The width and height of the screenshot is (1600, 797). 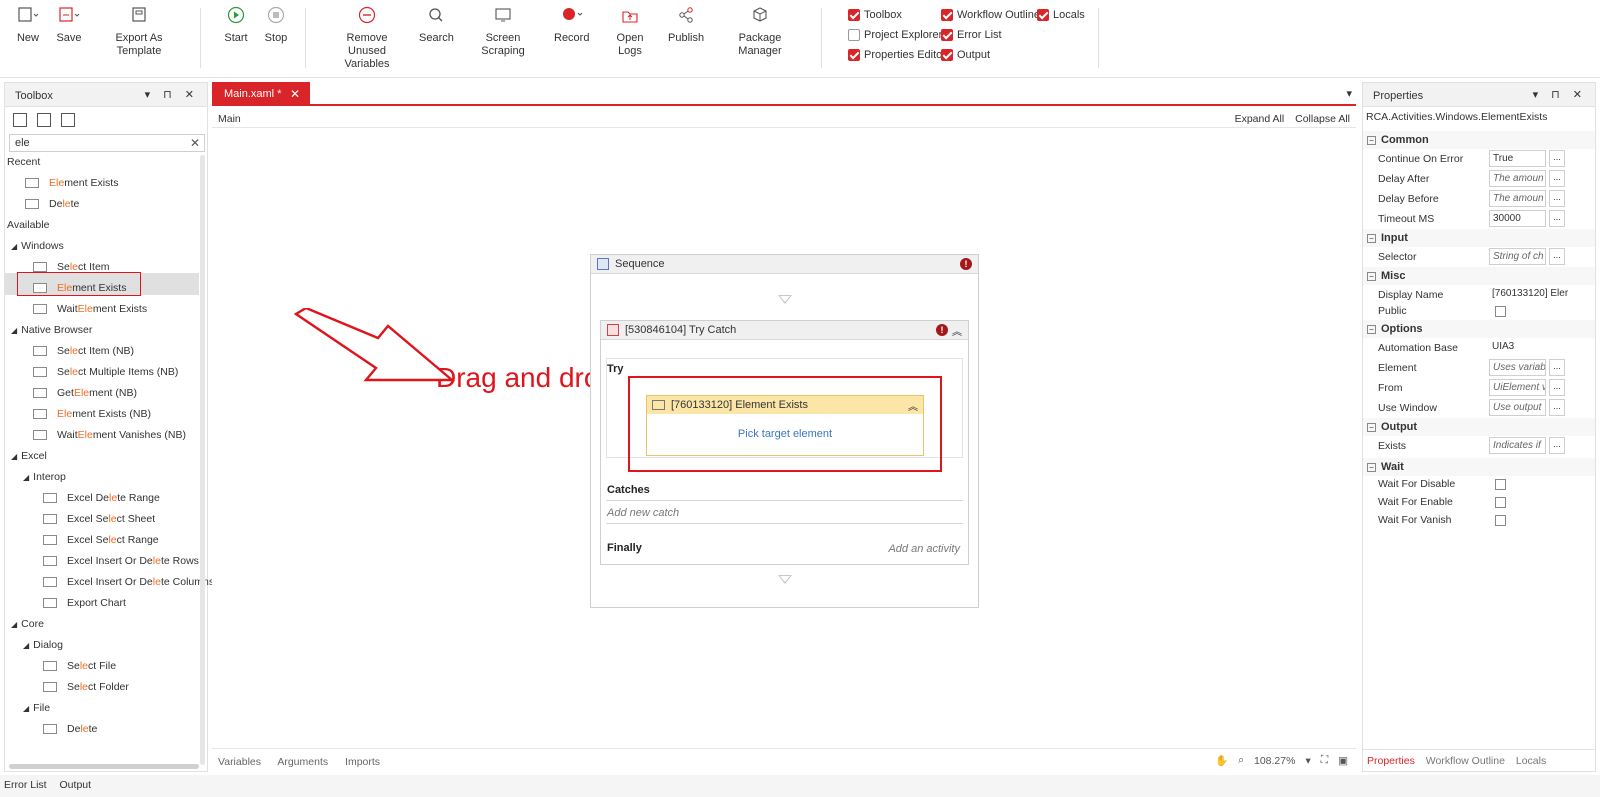 I want to click on tab-workflow-outline: Workflow Outline, so click(x=1465, y=761).